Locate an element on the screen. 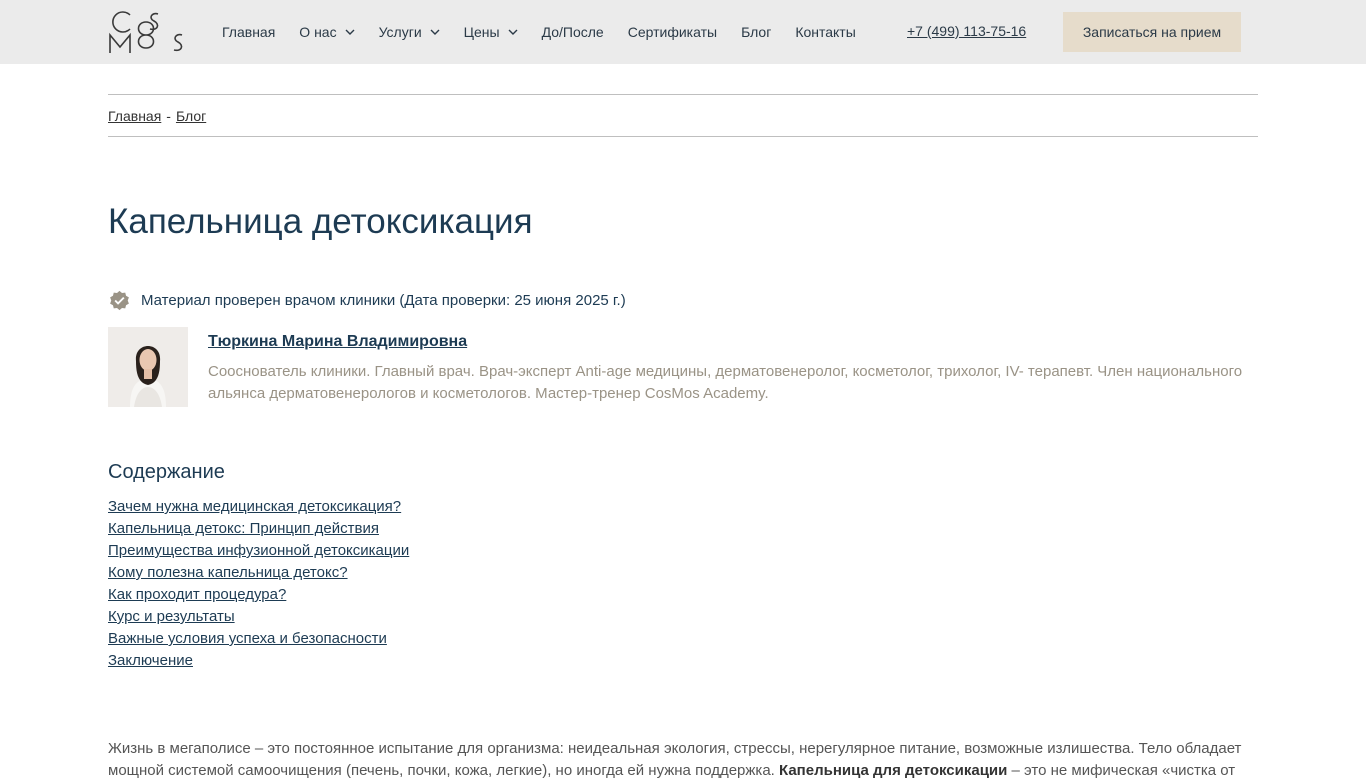 The width and height of the screenshot is (1366, 782). list-item: Заключение is located at coordinates (258, 662).